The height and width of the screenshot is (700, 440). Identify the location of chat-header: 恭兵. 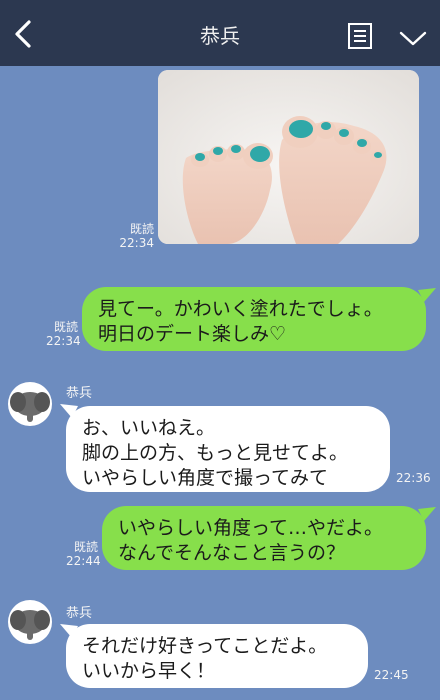
(220, 33).